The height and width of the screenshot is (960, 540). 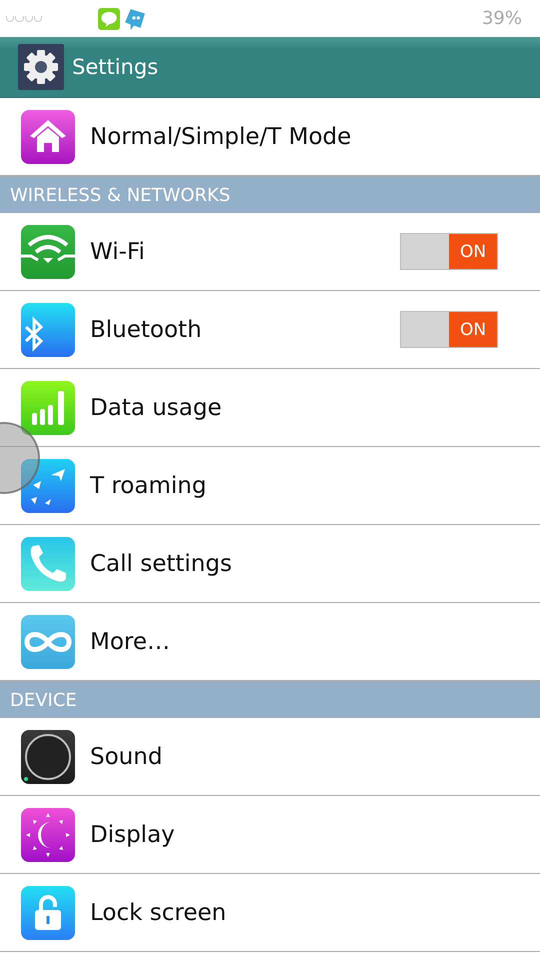 I want to click on settings-icon, so click(x=41, y=67).